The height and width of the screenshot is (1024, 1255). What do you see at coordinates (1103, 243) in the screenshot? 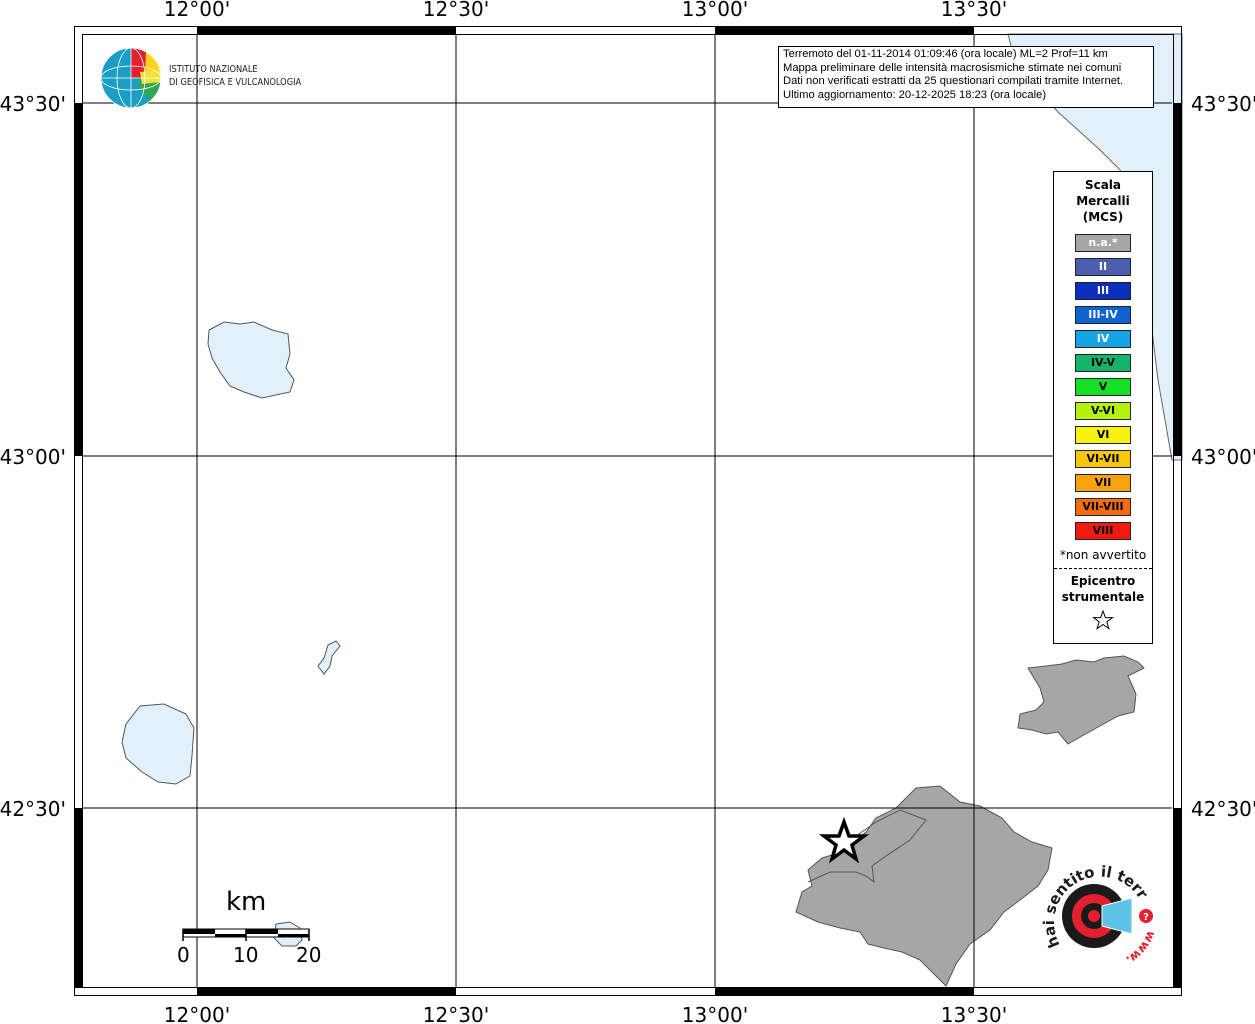
I see `intensity-swatch: n.a.*` at bounding box center [1103, 243].